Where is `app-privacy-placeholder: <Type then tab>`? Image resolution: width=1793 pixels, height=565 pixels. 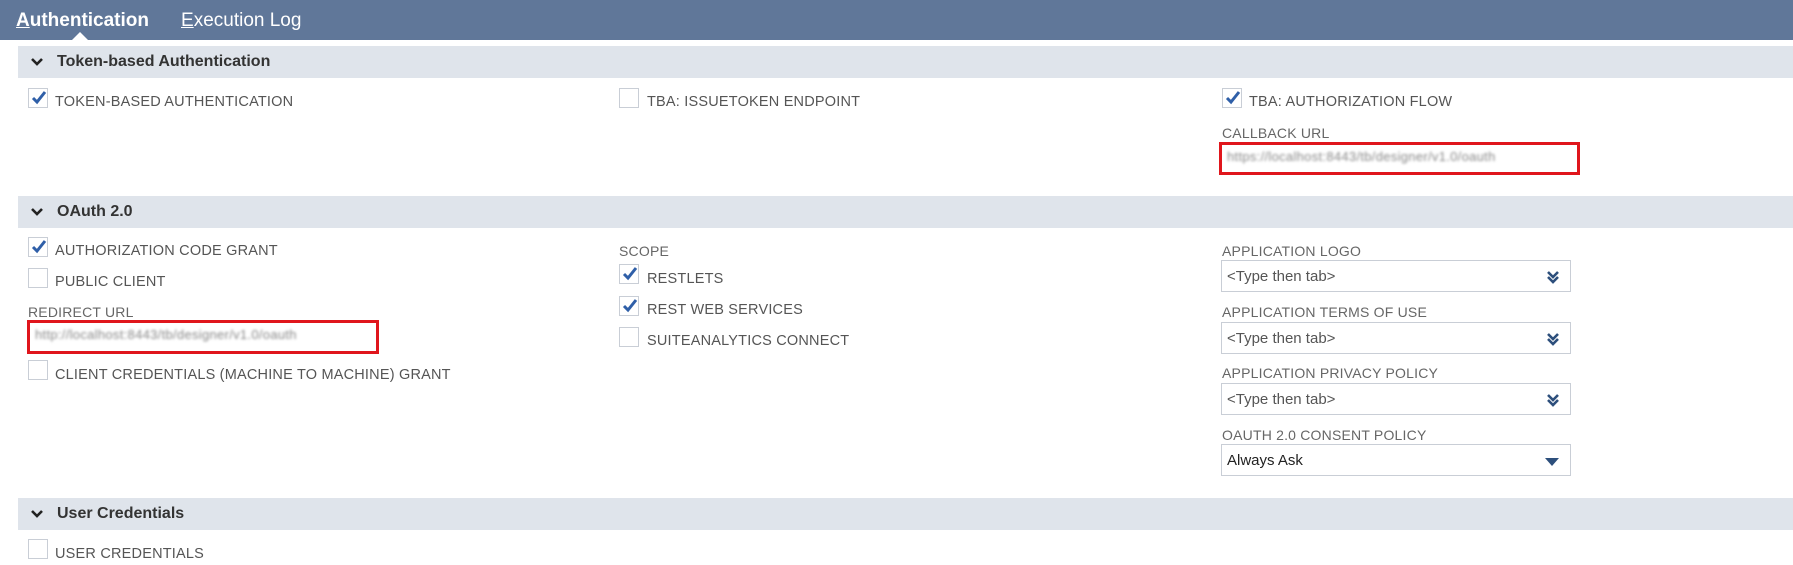
app-privacy-placeholder: <Type then tab> is located at coordinates (1281, 399).